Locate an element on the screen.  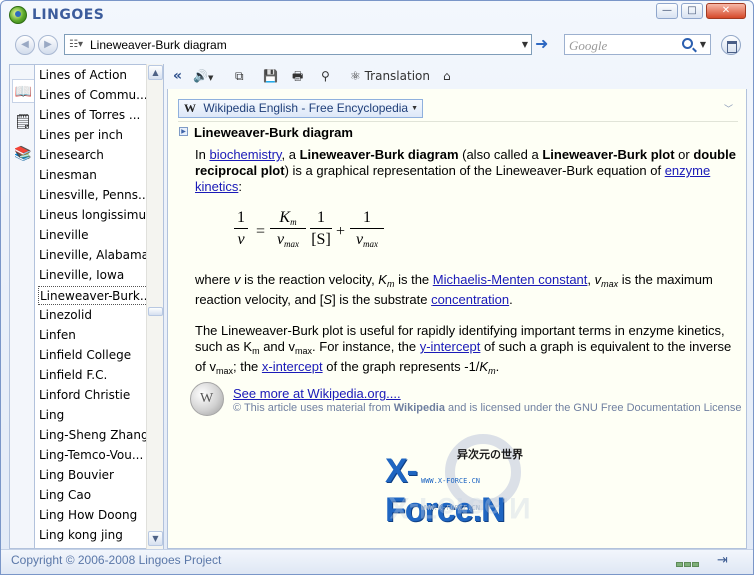
minimize-button: — is located at coordinates (667, 11).